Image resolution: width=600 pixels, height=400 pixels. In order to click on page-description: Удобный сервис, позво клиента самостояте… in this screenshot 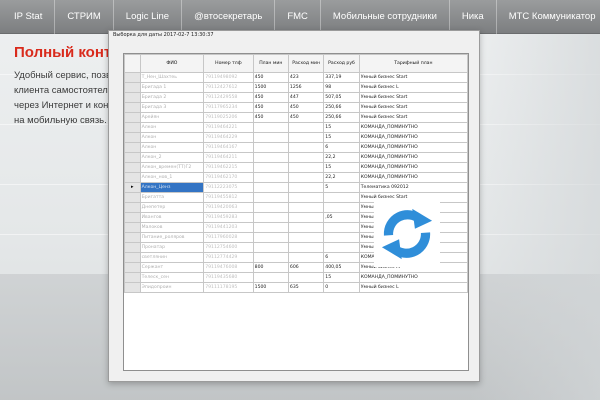, I will do `click(65, 98)`.